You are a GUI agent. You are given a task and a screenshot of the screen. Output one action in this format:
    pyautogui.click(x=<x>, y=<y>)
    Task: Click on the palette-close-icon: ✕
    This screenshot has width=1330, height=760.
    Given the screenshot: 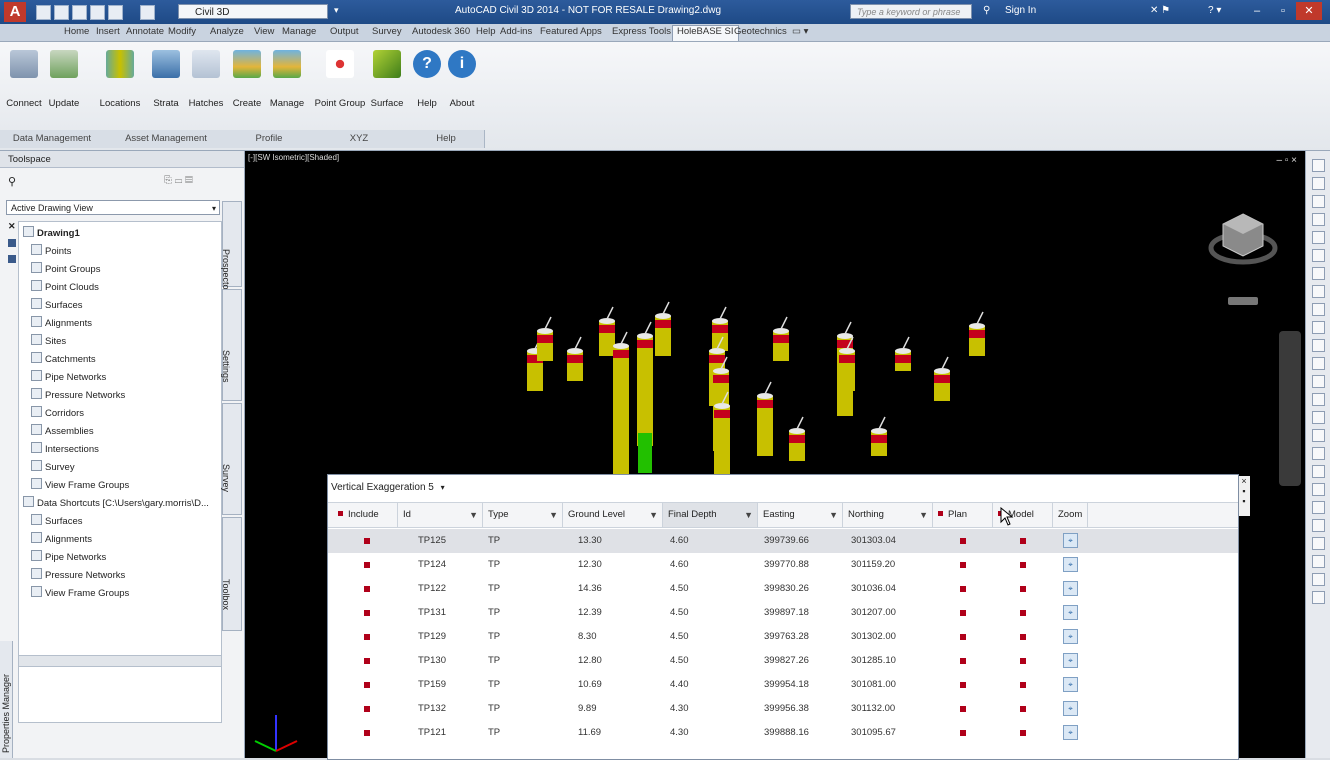 What is the action you would take?
    pyautogui.click(x=12, y=226)
    